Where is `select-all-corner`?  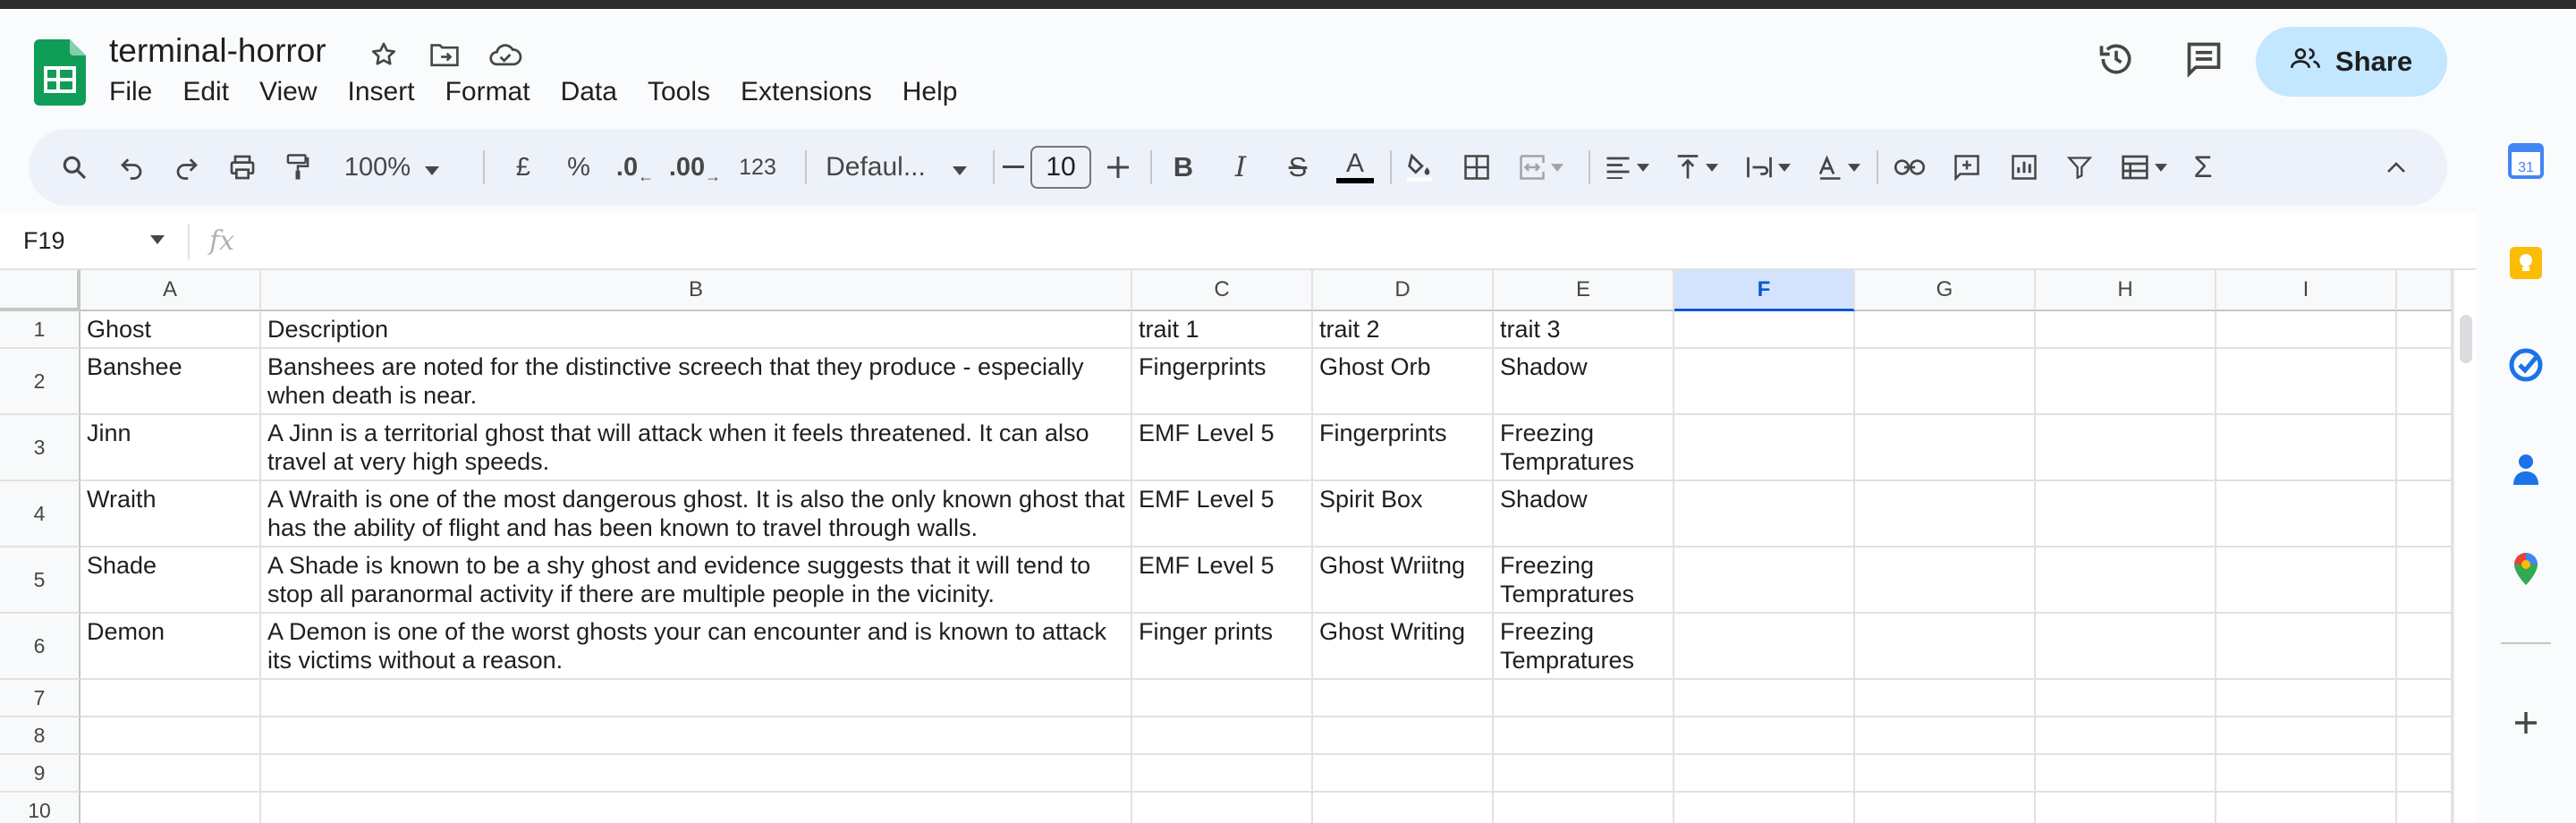 select-all-corner is located at coordinates (40, 290).